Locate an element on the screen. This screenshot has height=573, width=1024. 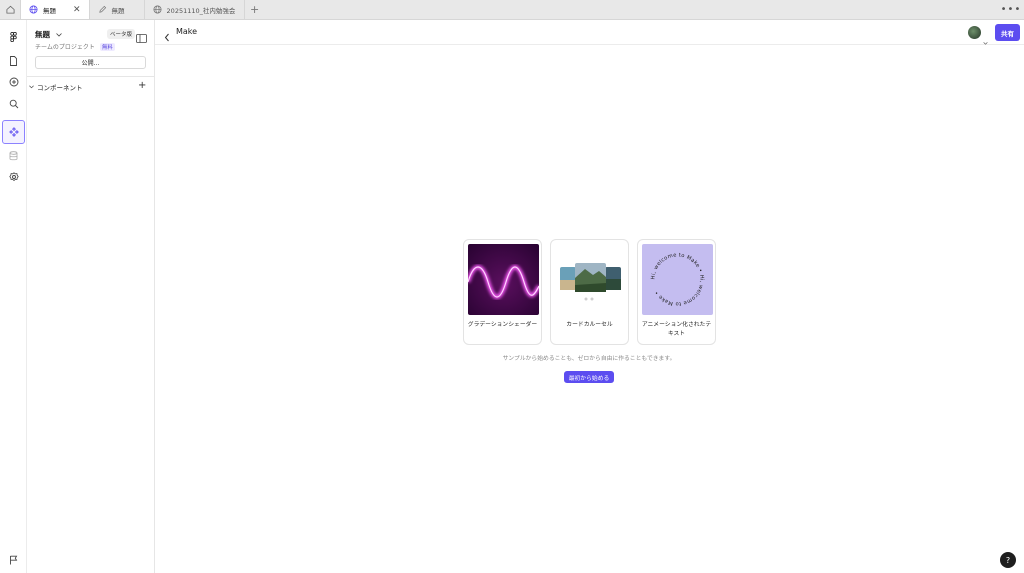
pencil-icon is located at coordinates (102, 9).